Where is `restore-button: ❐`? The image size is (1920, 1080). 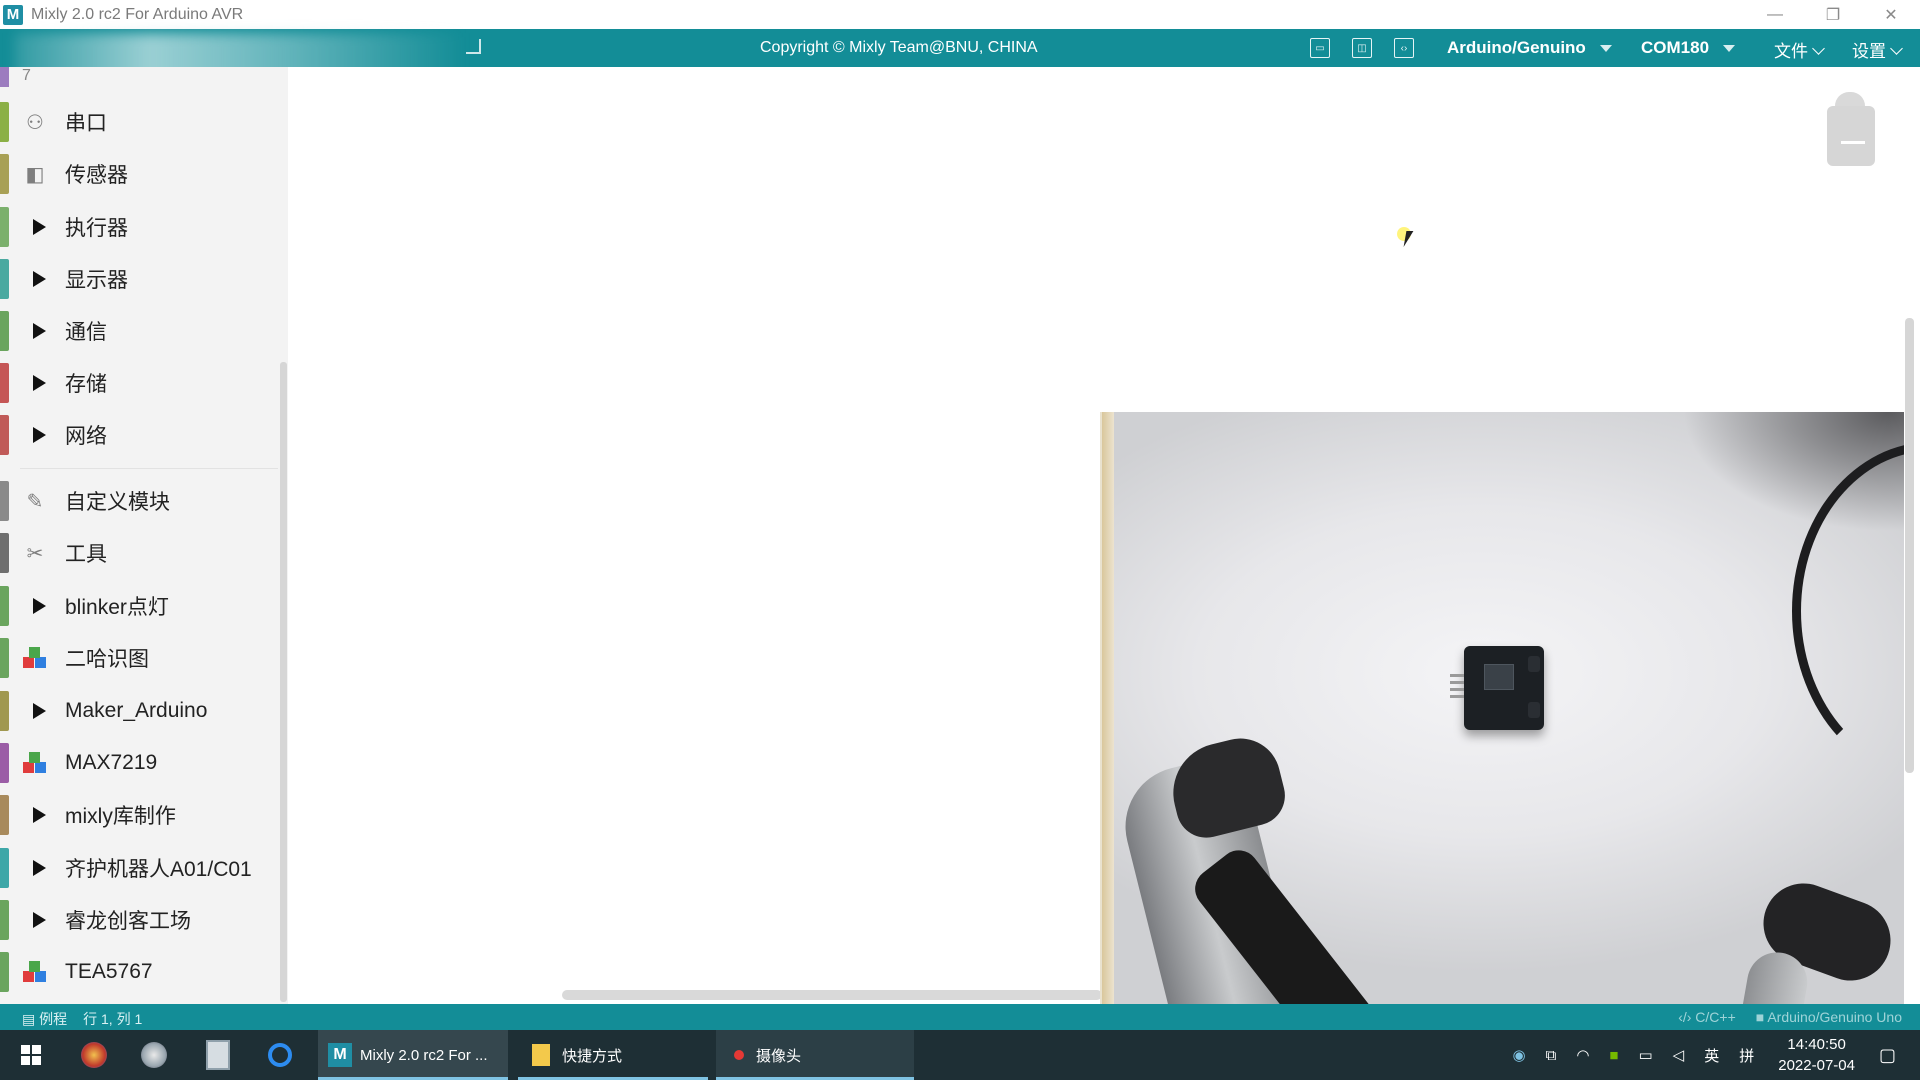 restore-button: ❐ is located at coordinates (1833, 14).